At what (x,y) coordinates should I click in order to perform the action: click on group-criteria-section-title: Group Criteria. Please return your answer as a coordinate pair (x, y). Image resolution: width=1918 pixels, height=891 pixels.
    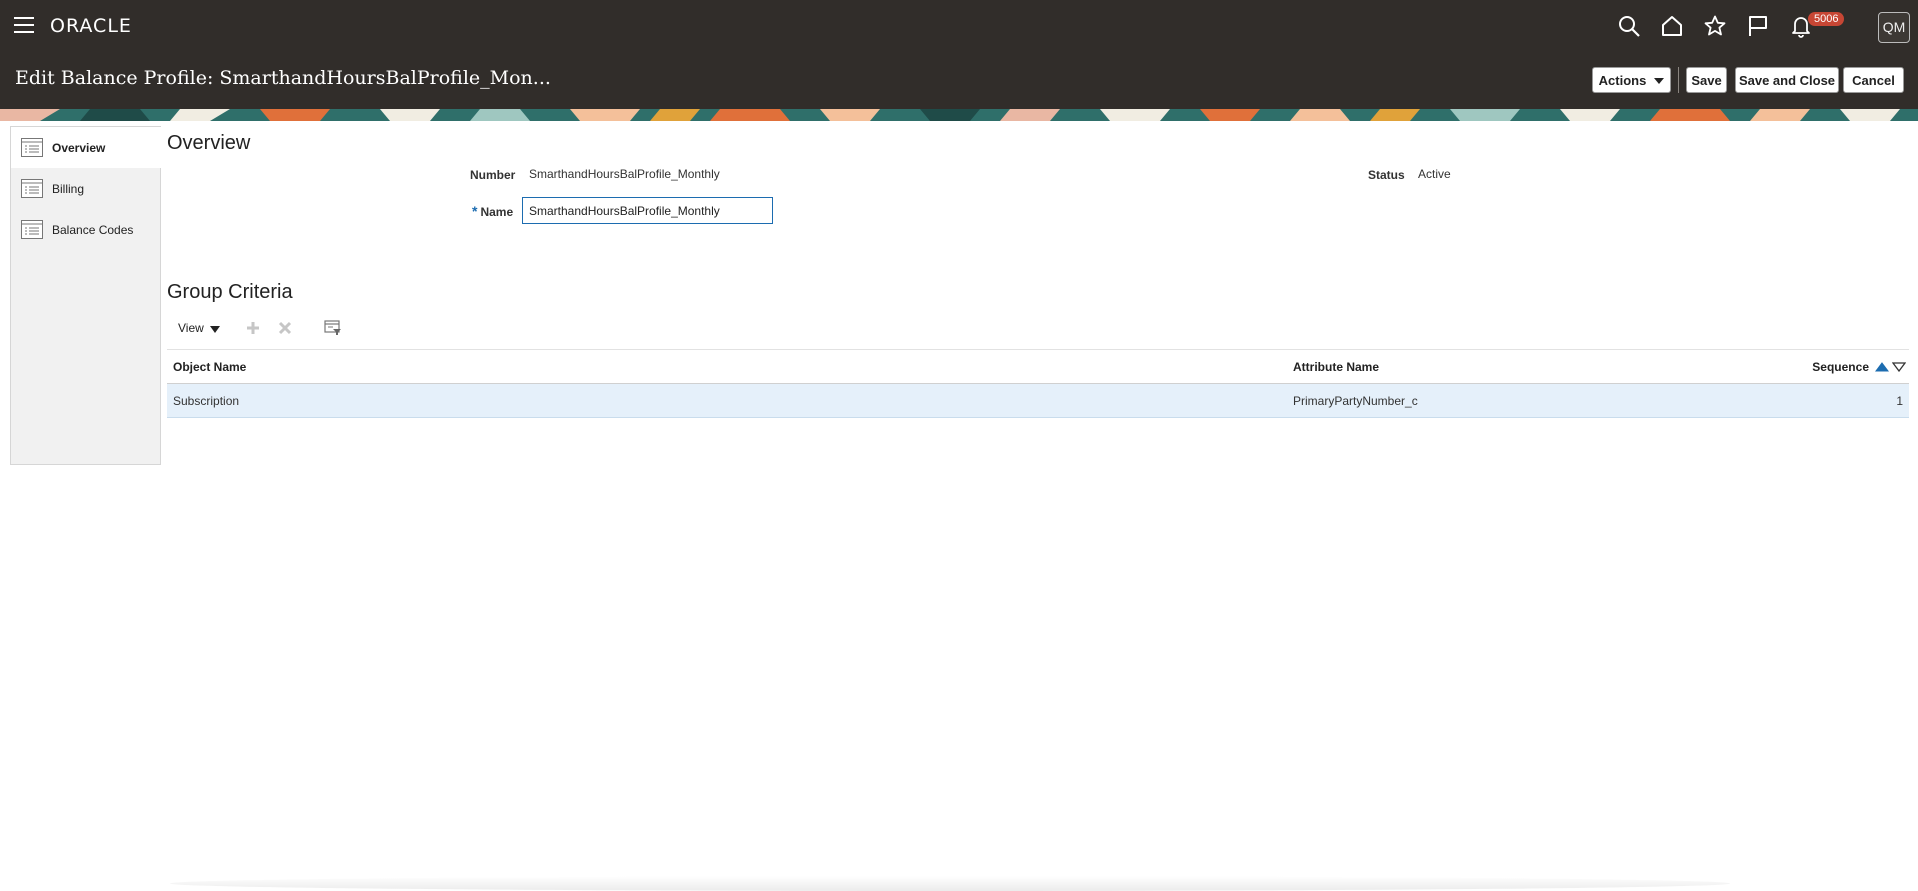
    Looking at the image, I should click on (230, 292).